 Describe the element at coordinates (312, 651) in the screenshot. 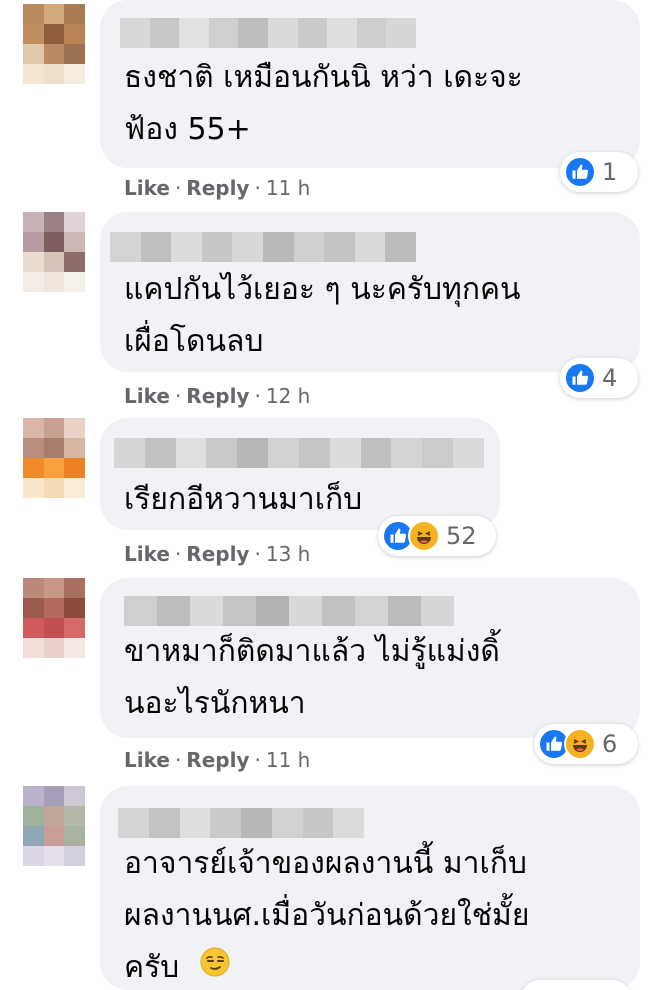

I see `comment-text-line: ขาหมาก็ติดมาแล้ว ไม่รู้แม่งดิ้` at that location.